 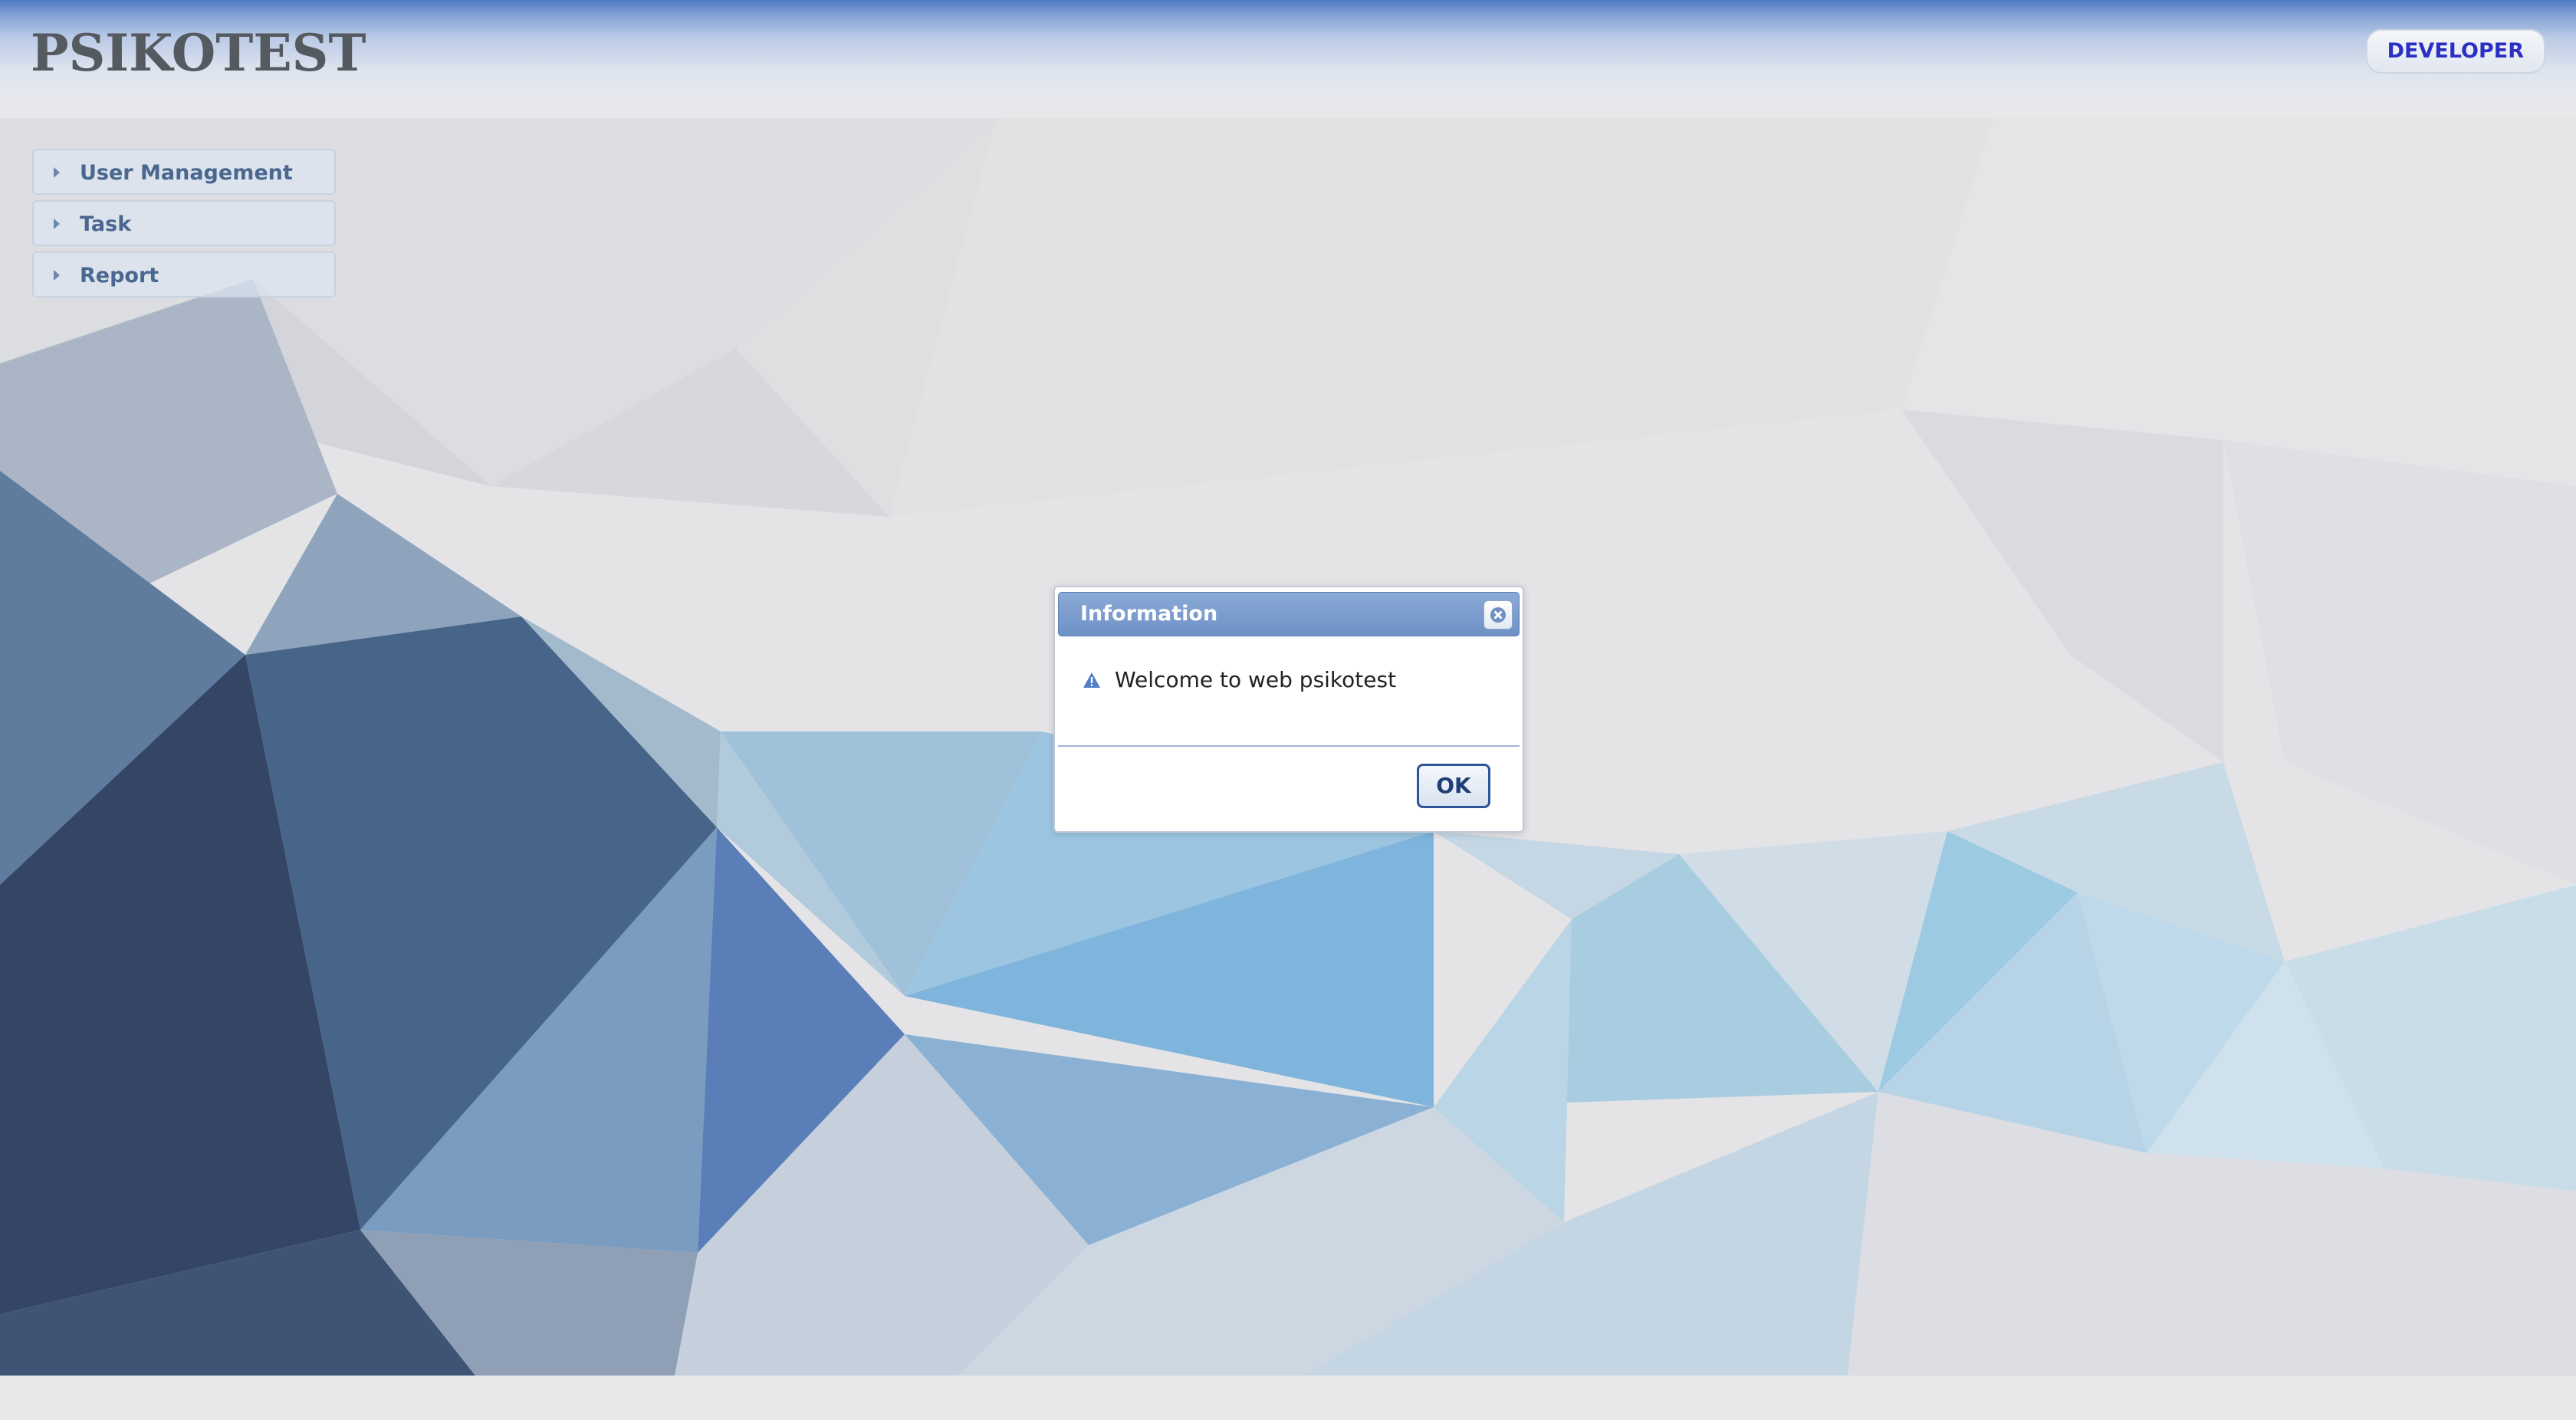 What do you see at coordinates (1453, 786) in the screenshot?
I see `ok-button: OK` at bounding box center [1453, 786].